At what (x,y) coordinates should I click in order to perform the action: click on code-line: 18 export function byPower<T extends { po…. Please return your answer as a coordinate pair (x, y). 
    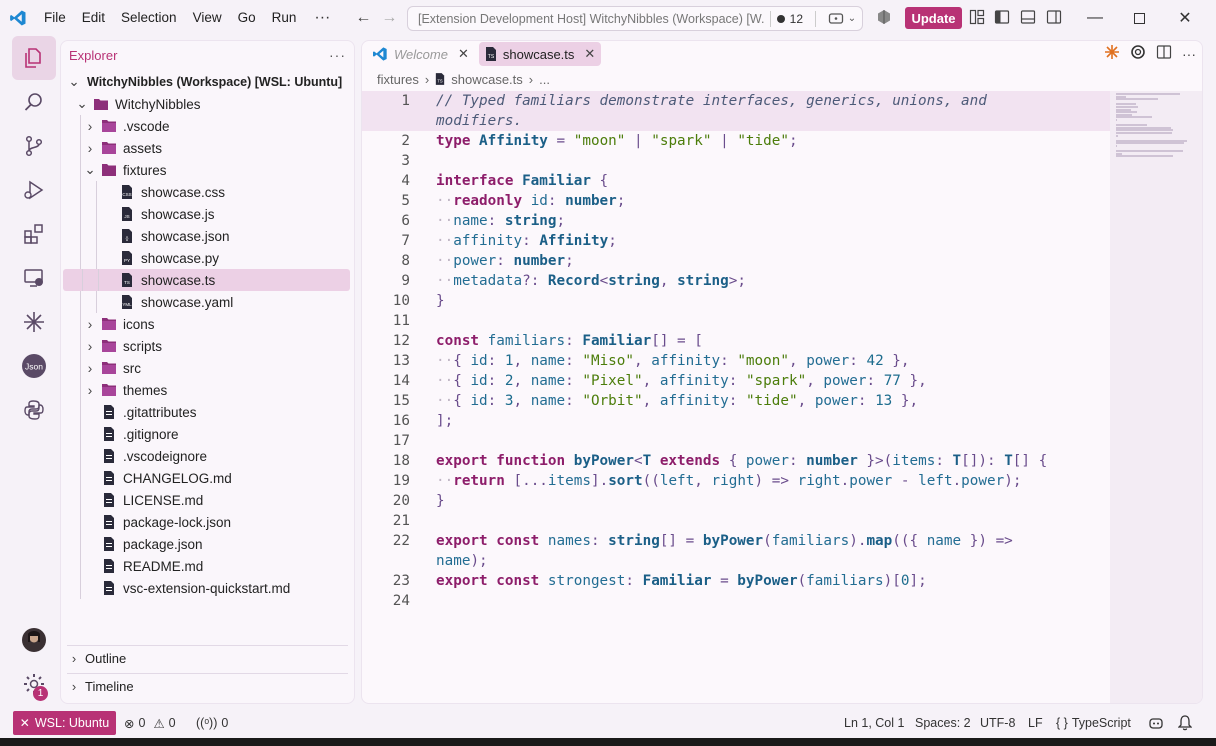
    Looking at the image, I should click on (736, 461).